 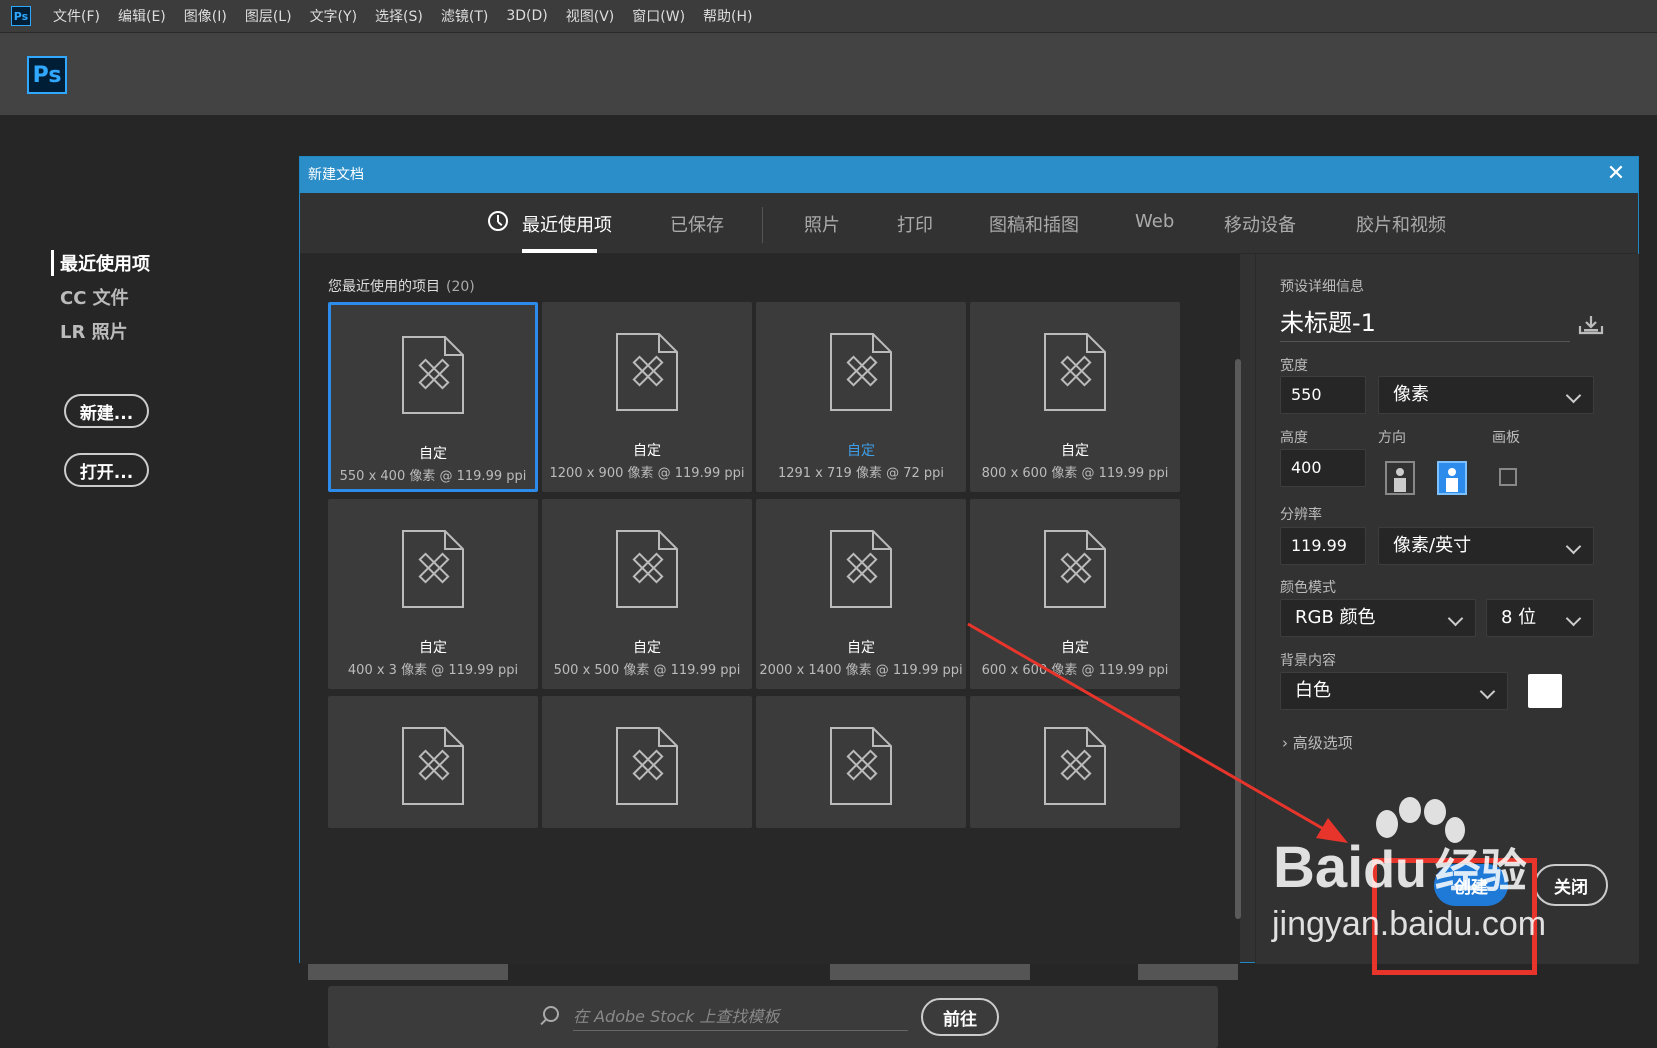 I want to click on width-unit-select: 像素, so click(x=1486, y=395).